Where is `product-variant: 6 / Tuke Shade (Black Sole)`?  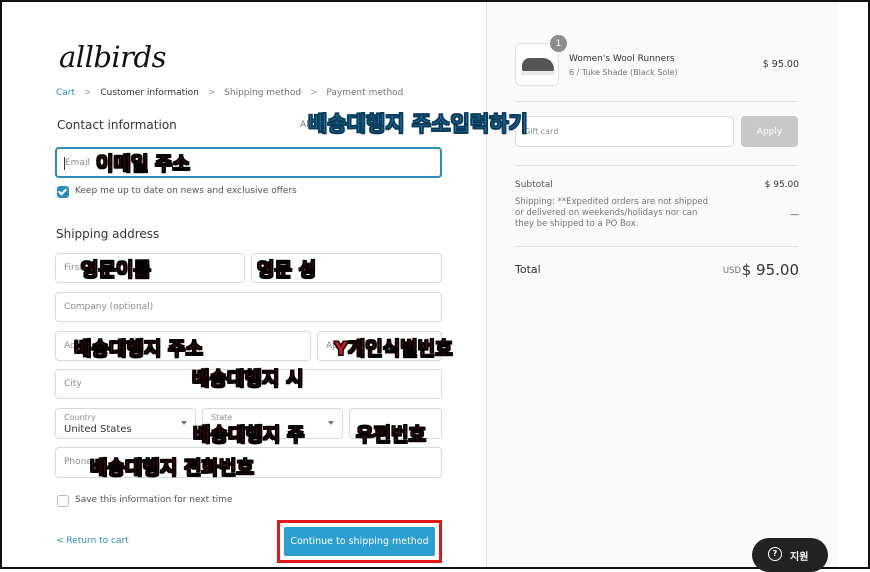 product-variant: 6 / Tuke Shade (Black Sole) is located at coordinates (623, 72).